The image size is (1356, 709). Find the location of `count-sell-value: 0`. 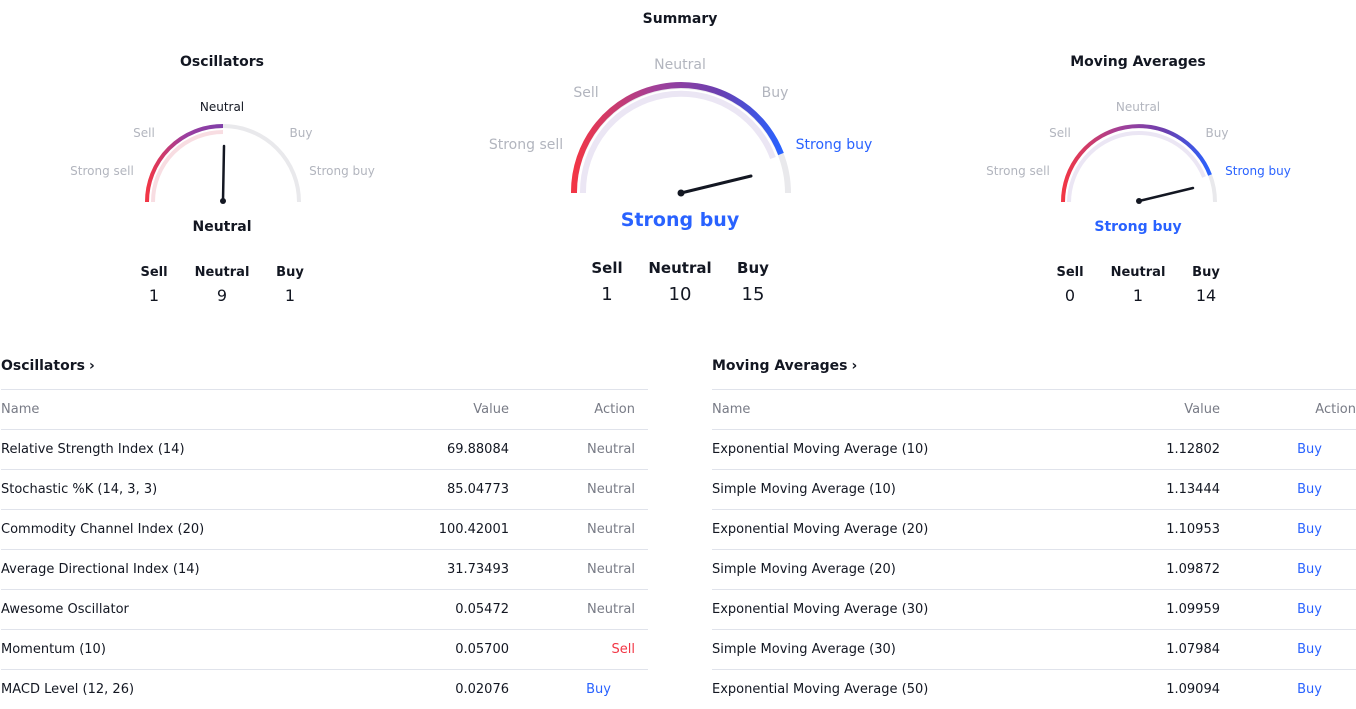

count-sell-value: 0 is located at coordinates (1070, 295).